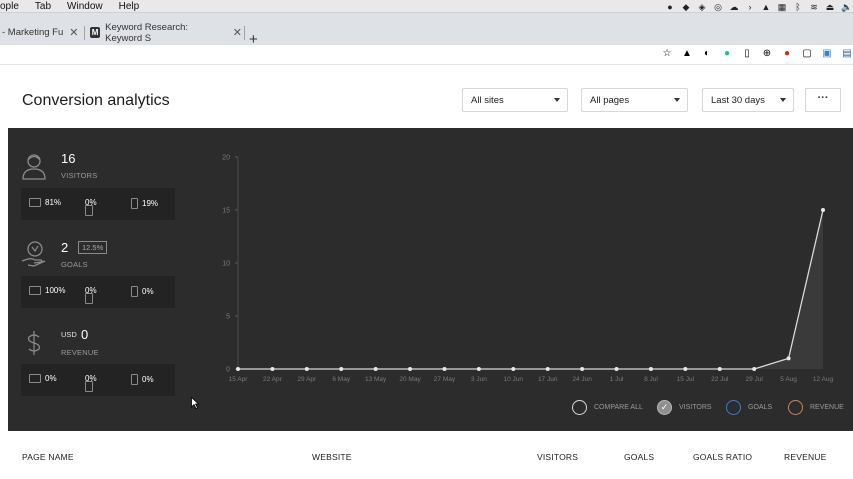  I want to click on y-tick-label: 20, so click(226, 158).